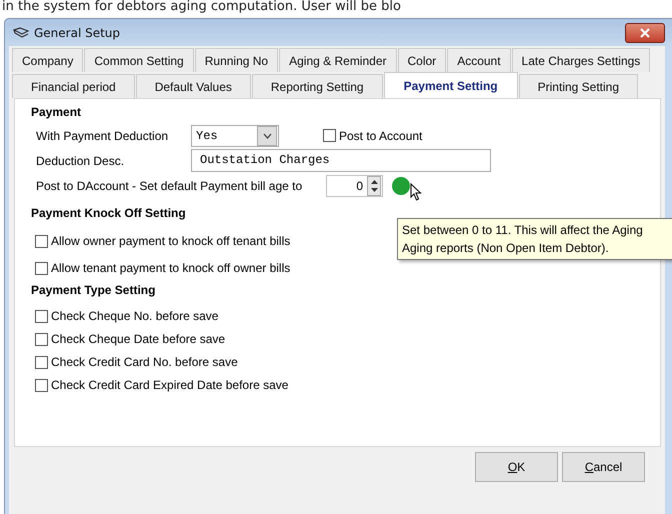  I want to click on section-heading: Payment Type Setting, so click(93, 291).